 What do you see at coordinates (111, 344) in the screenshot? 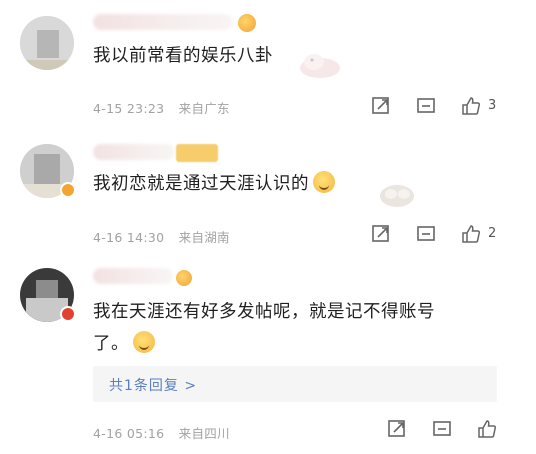
I see `comment-text-line2-body: 了。` at bounding box center [111, 344].